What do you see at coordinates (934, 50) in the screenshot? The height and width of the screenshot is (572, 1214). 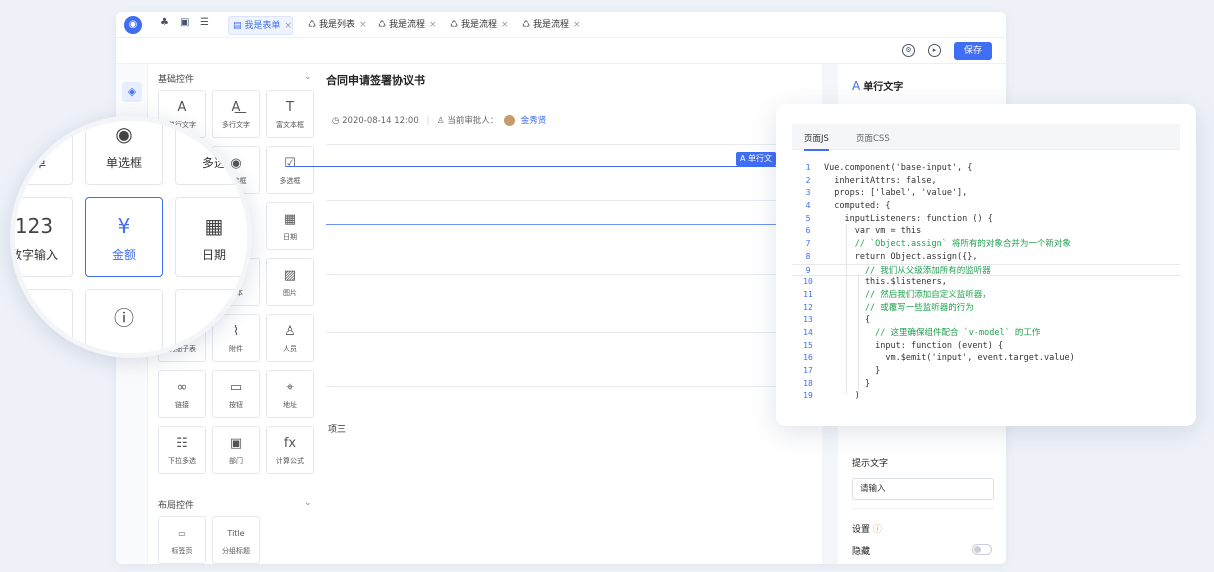 I see `preview-icon: ▸` at bounding box center [934, 50].